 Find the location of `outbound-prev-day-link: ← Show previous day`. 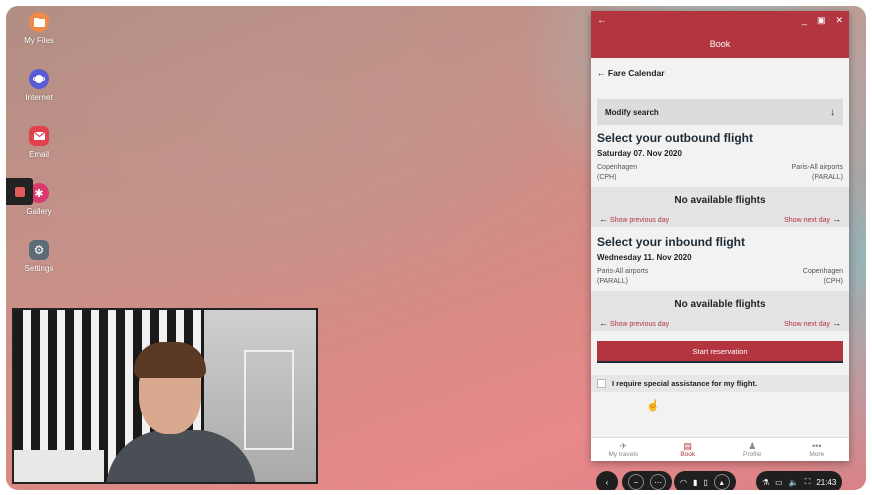

outbound-prev-day-link: ← Show previous day is located at coordinates (634, 219).